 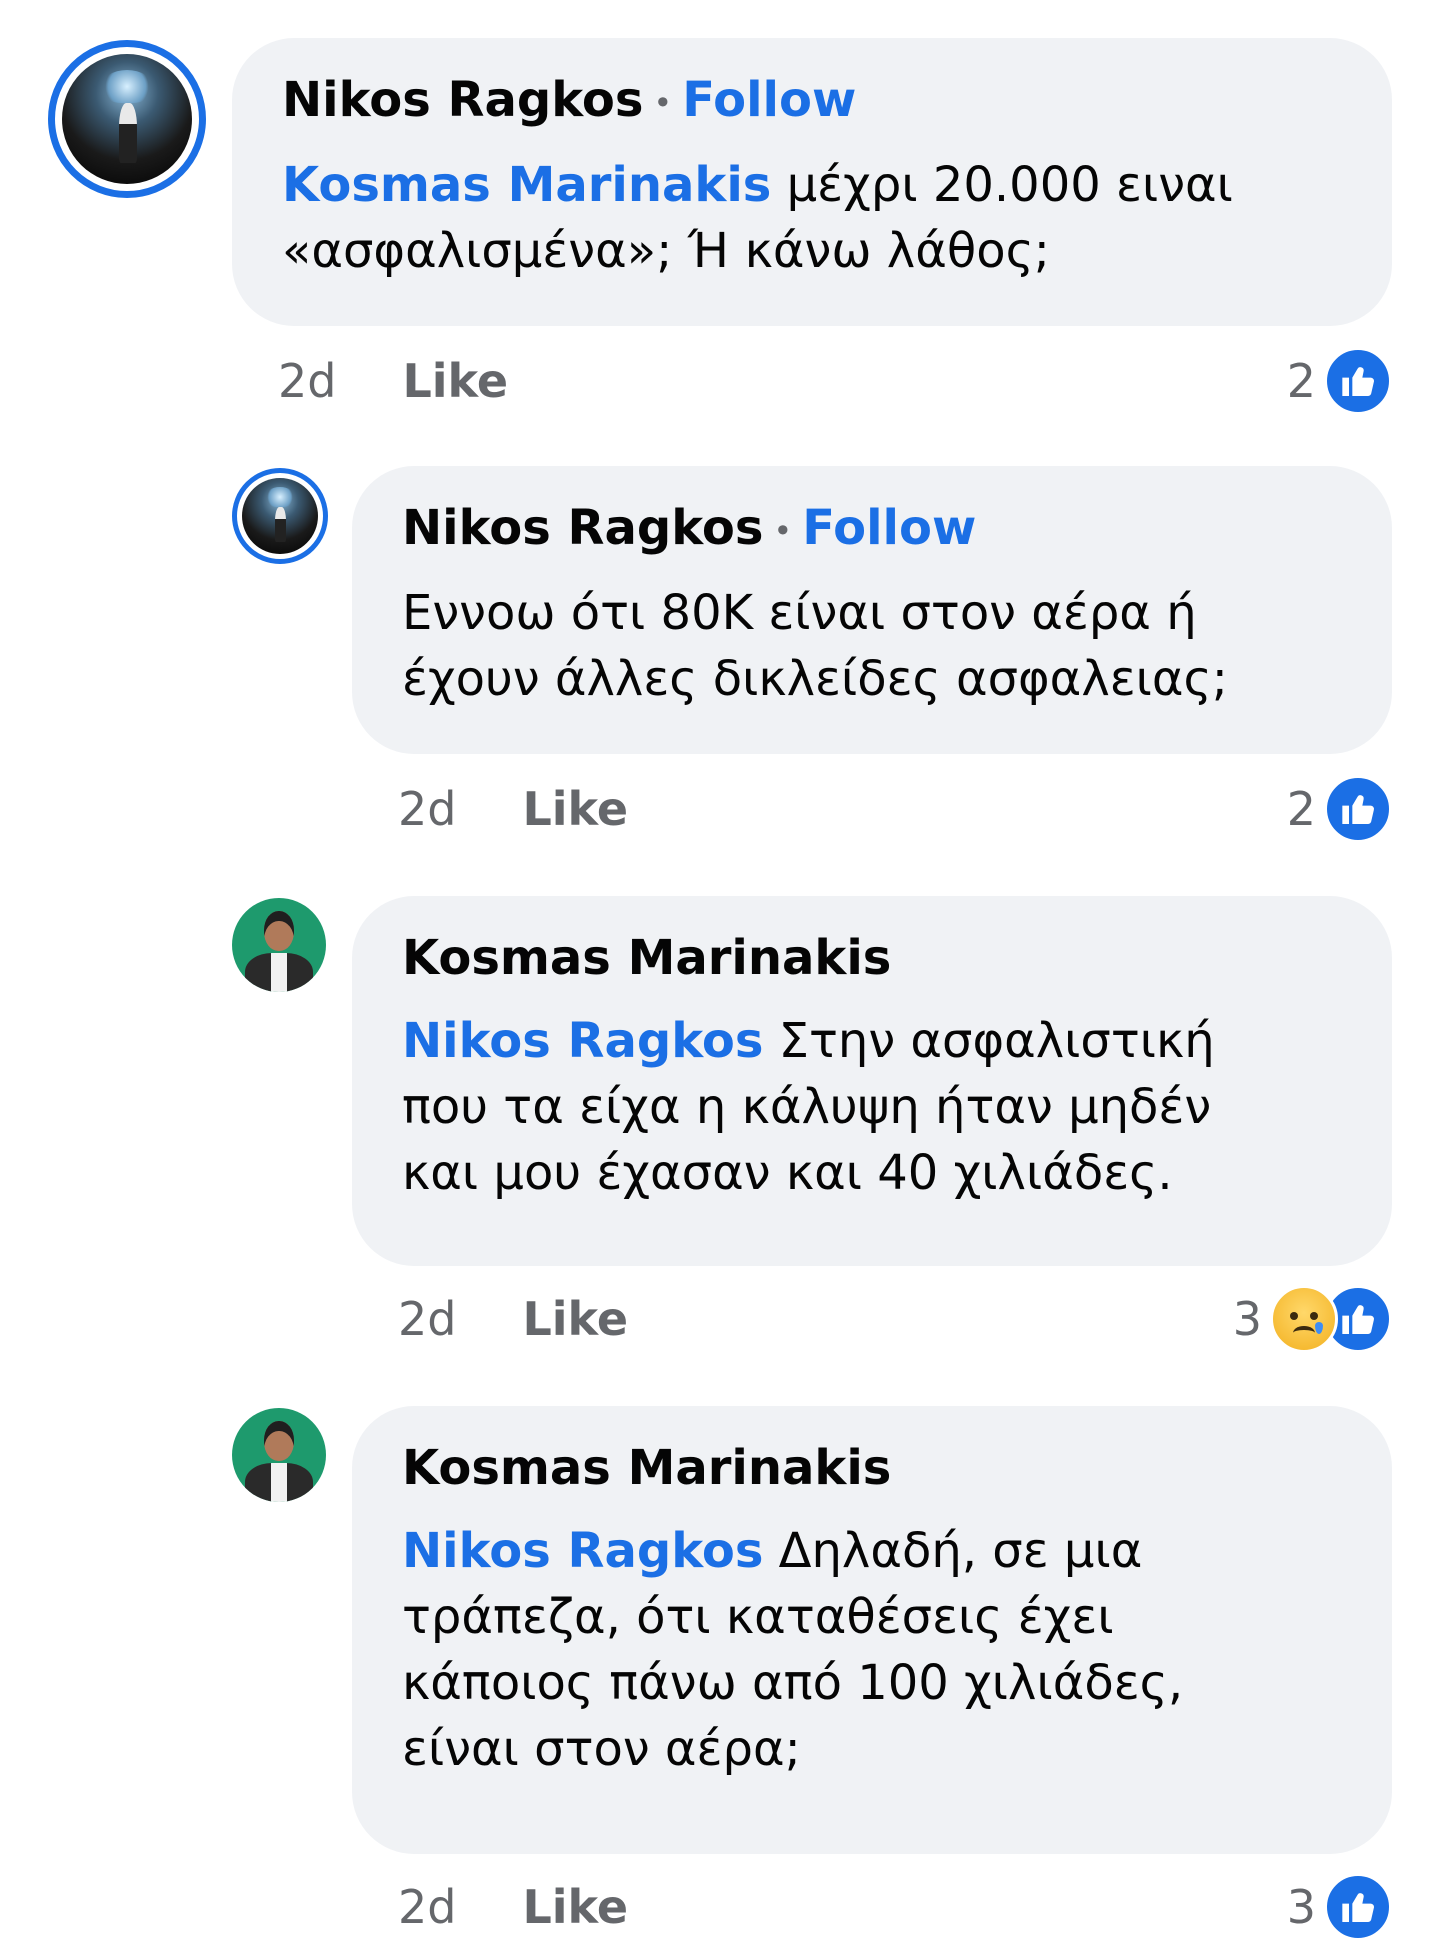 What do you see at coordinates (815, 679) in the screenshot?
I see `comment-line: έχουν άλλες δικλείδες ασφαλειας;` at bounding box center [815, 679].